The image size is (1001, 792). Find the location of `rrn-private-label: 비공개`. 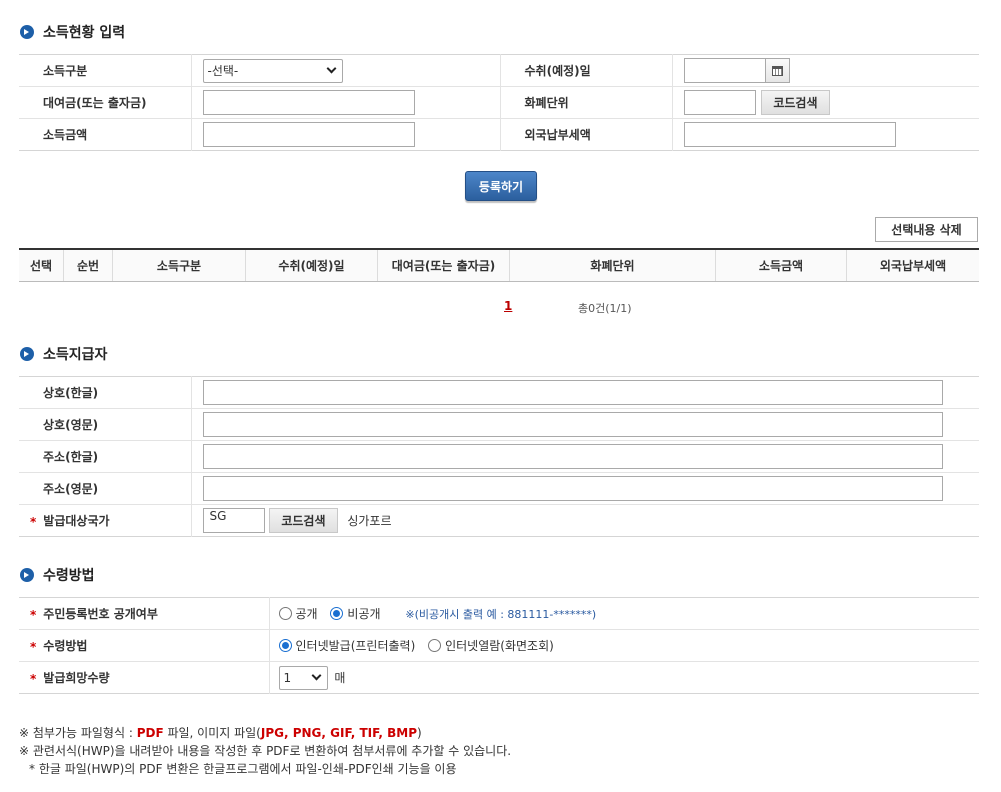

rrn-private-label: 비공개 is located at coordinates (364, 614).